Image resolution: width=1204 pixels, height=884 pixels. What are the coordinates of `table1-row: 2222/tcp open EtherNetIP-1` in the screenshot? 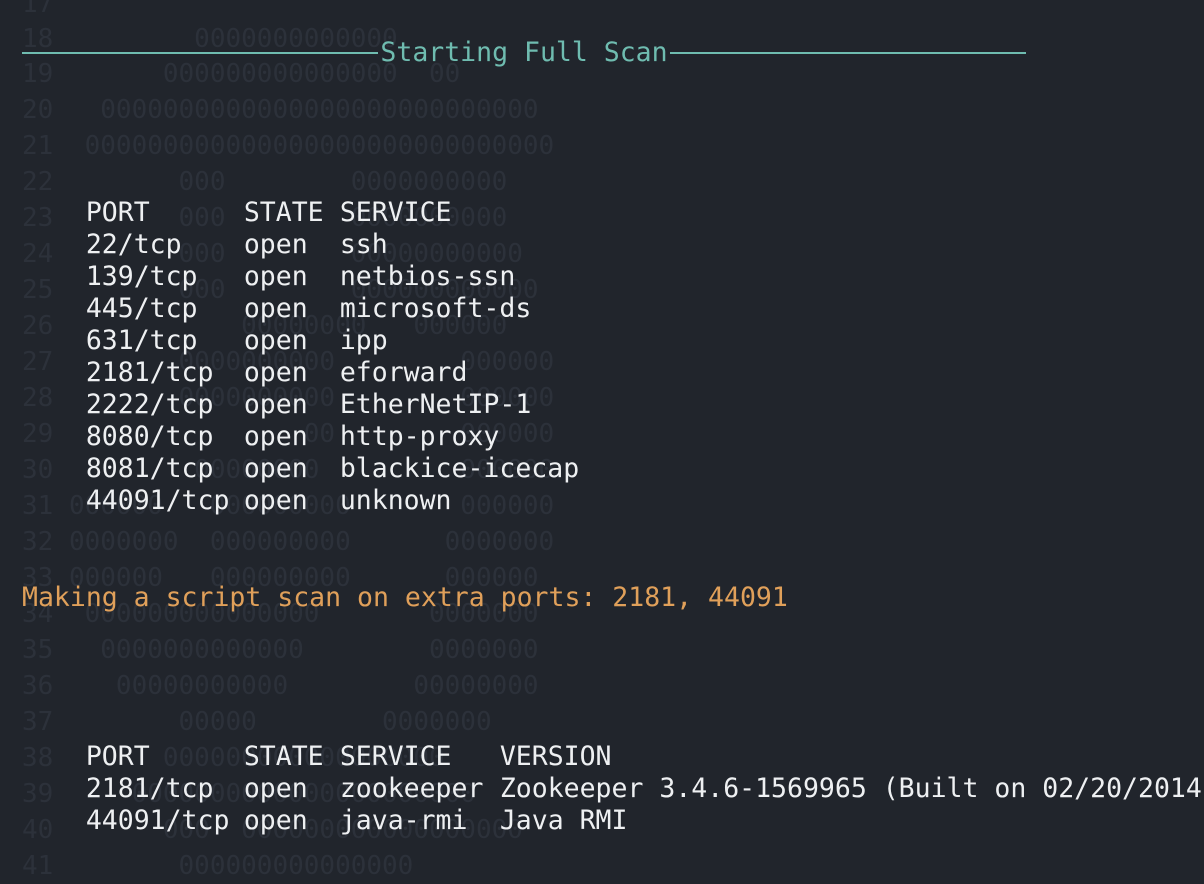 It's located at (276, 388).